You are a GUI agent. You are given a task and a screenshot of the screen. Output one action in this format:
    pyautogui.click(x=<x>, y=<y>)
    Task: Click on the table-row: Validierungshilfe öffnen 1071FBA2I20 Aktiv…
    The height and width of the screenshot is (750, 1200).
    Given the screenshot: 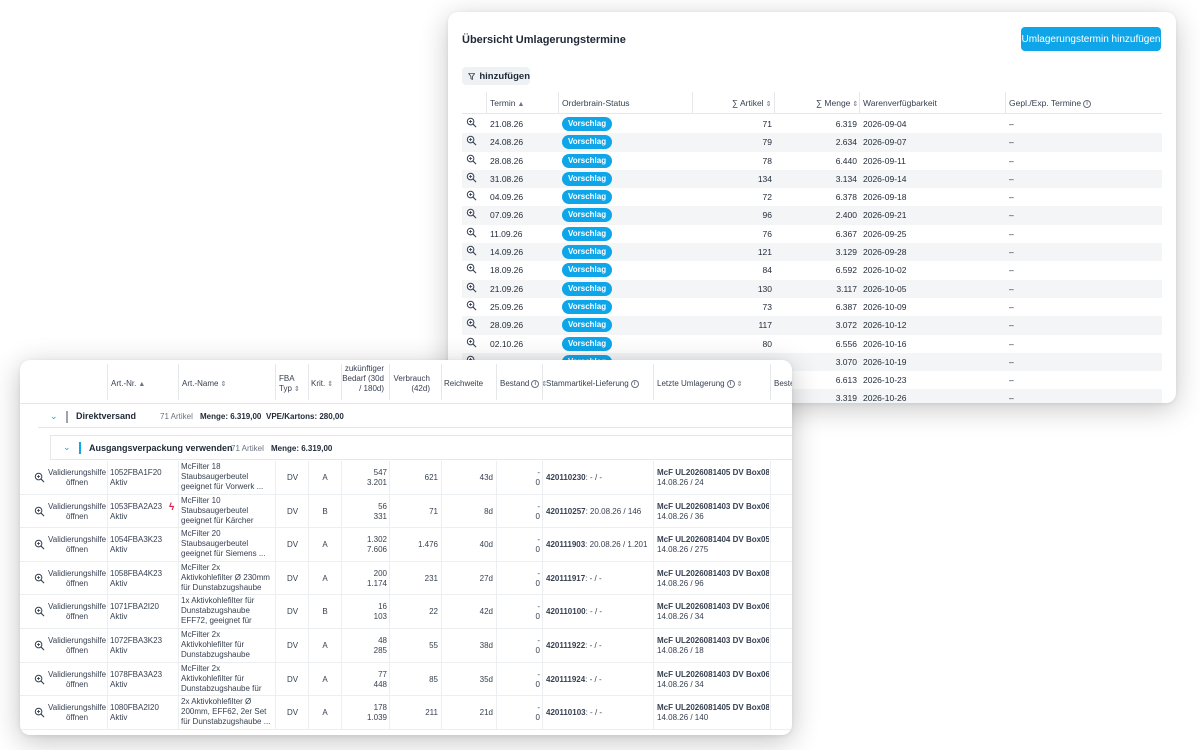 What is the action you would take?
    pyautogui.click(x=406, y=612)
    